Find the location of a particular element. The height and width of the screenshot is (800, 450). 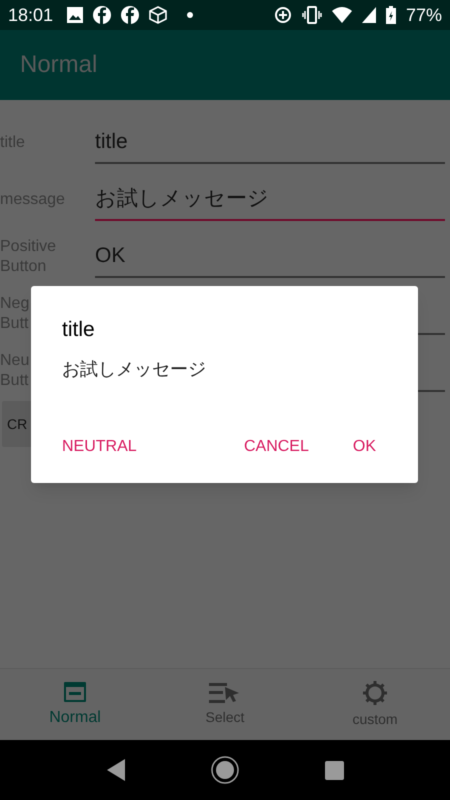

input-field: お試しメッセージ is located at coordinates (270, 199).